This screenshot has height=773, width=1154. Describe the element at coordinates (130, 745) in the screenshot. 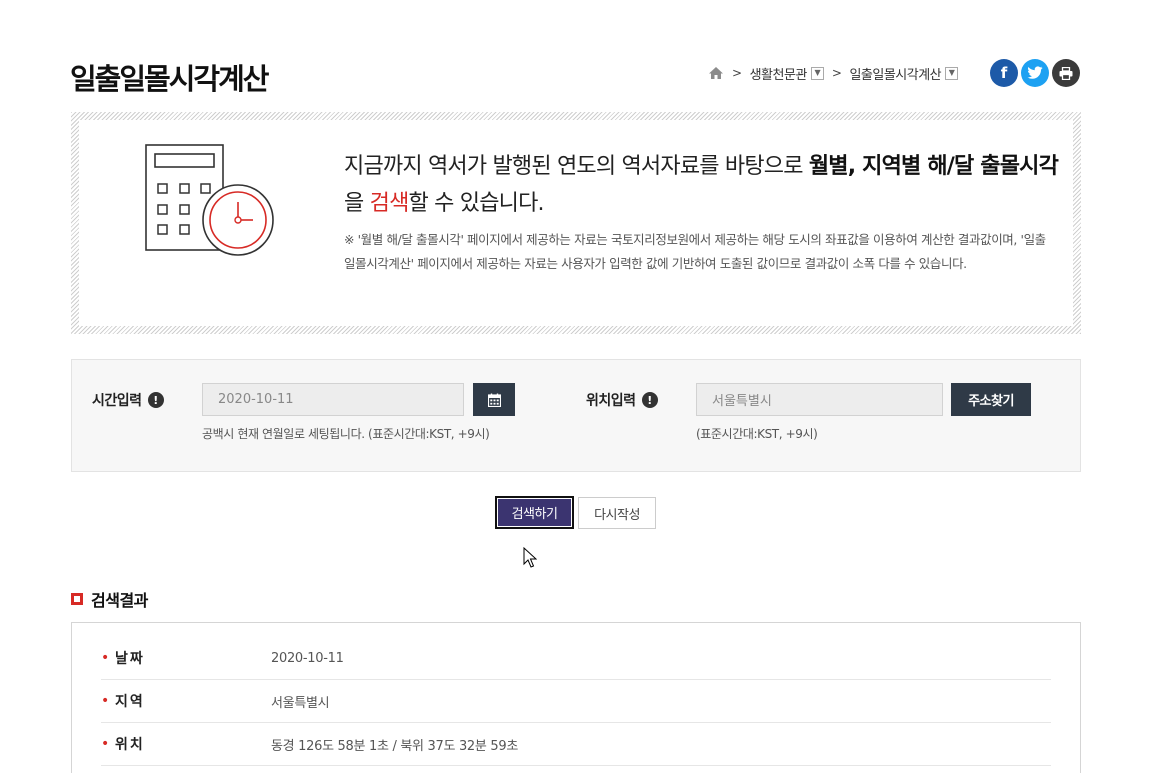

I see `result-label: 위치` at that location.